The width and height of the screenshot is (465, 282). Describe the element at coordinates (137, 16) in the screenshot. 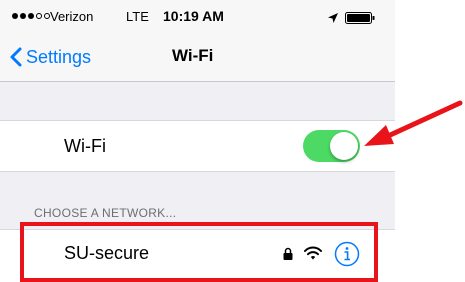

I see `network-type: LTE` at that location.